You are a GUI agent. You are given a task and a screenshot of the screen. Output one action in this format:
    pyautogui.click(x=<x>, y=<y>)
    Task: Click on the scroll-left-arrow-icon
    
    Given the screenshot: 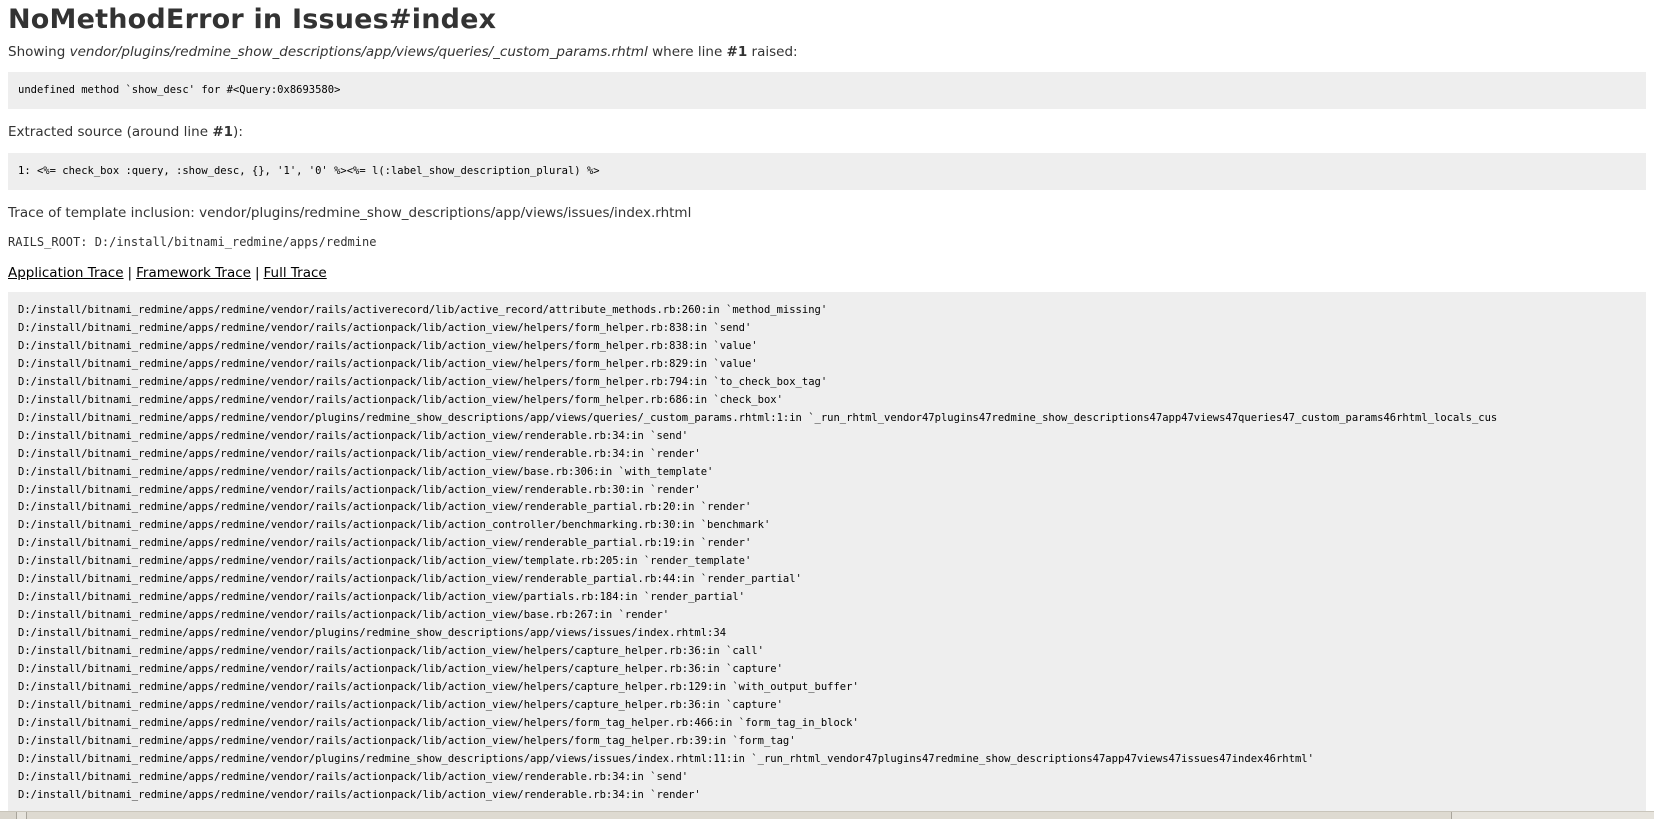 What is the action you would take?
    pyautogui.click(x=8, y=815)
    